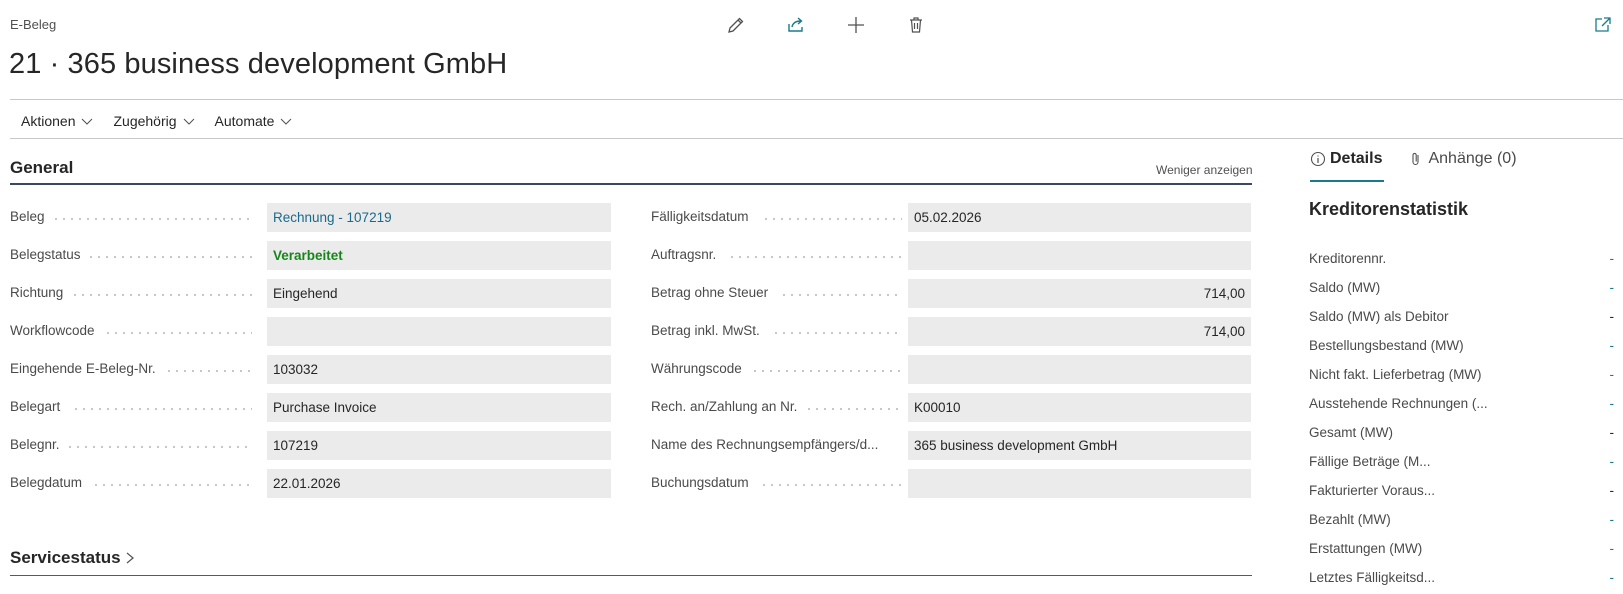 This screenshot has height=594, width=1623. What do you see at coordinates (1204, 170) in the screenshot?
I see `show-less-link: Weniger anzeigen` at bounding box center [1204, 170].